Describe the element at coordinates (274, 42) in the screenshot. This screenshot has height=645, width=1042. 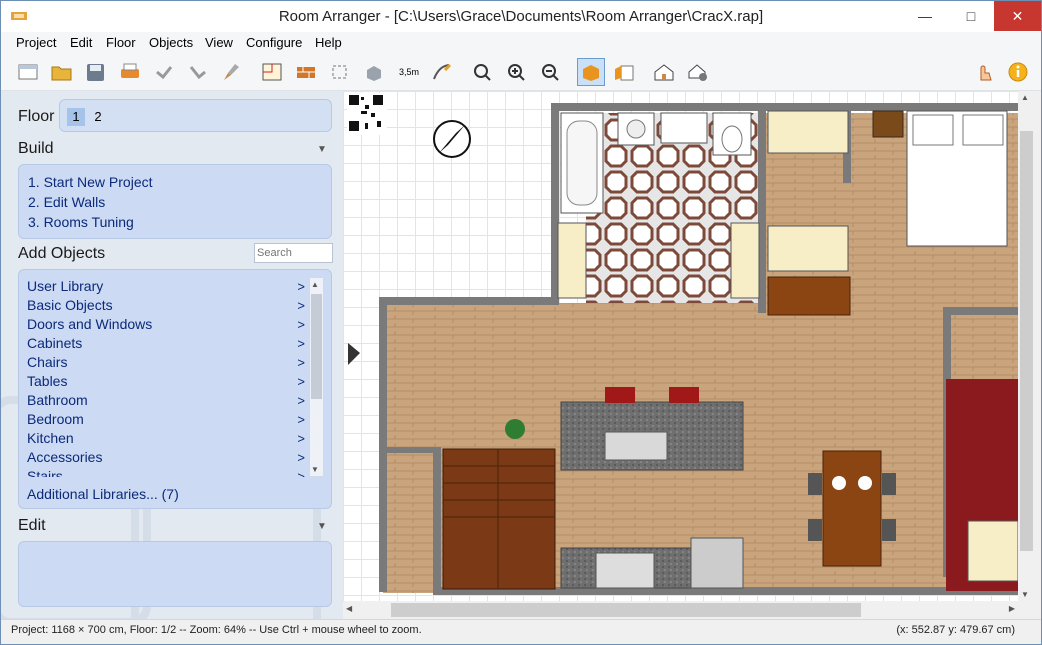
I see `menu-configure: Configure` at that location.